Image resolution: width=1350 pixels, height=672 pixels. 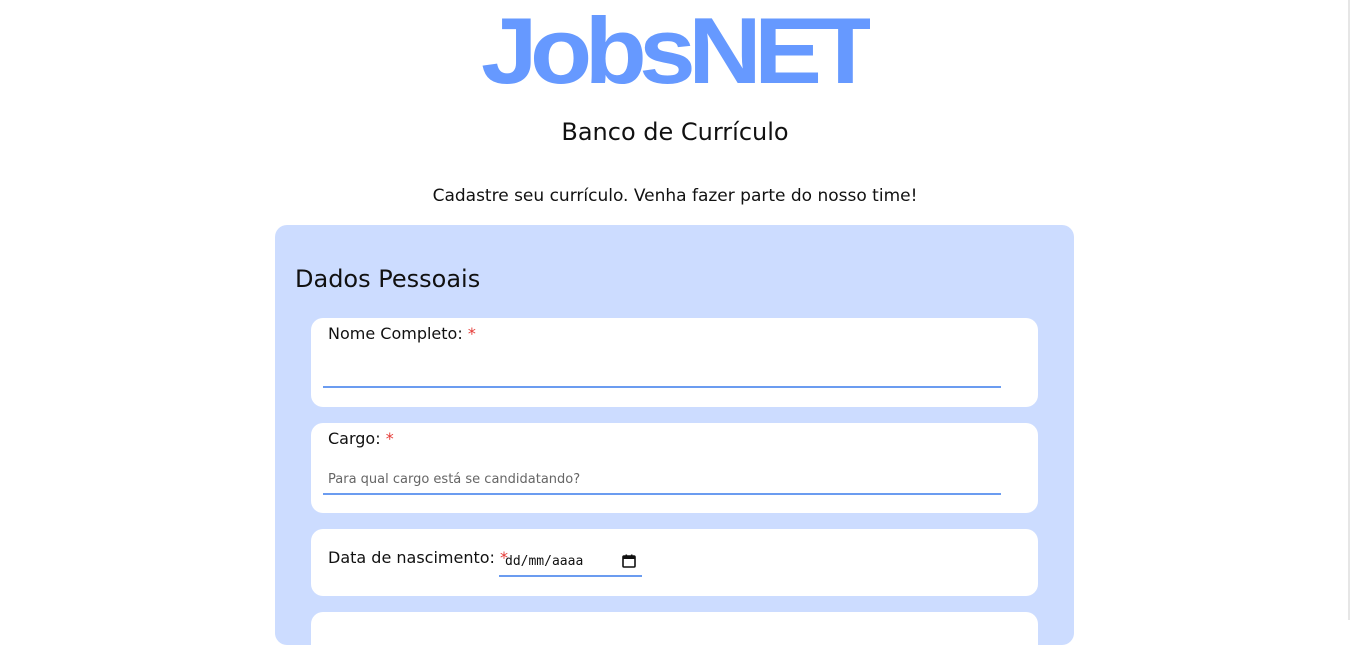 I want to click on full-name-label-text: Nome Completo:, so click(x=395, y=333).